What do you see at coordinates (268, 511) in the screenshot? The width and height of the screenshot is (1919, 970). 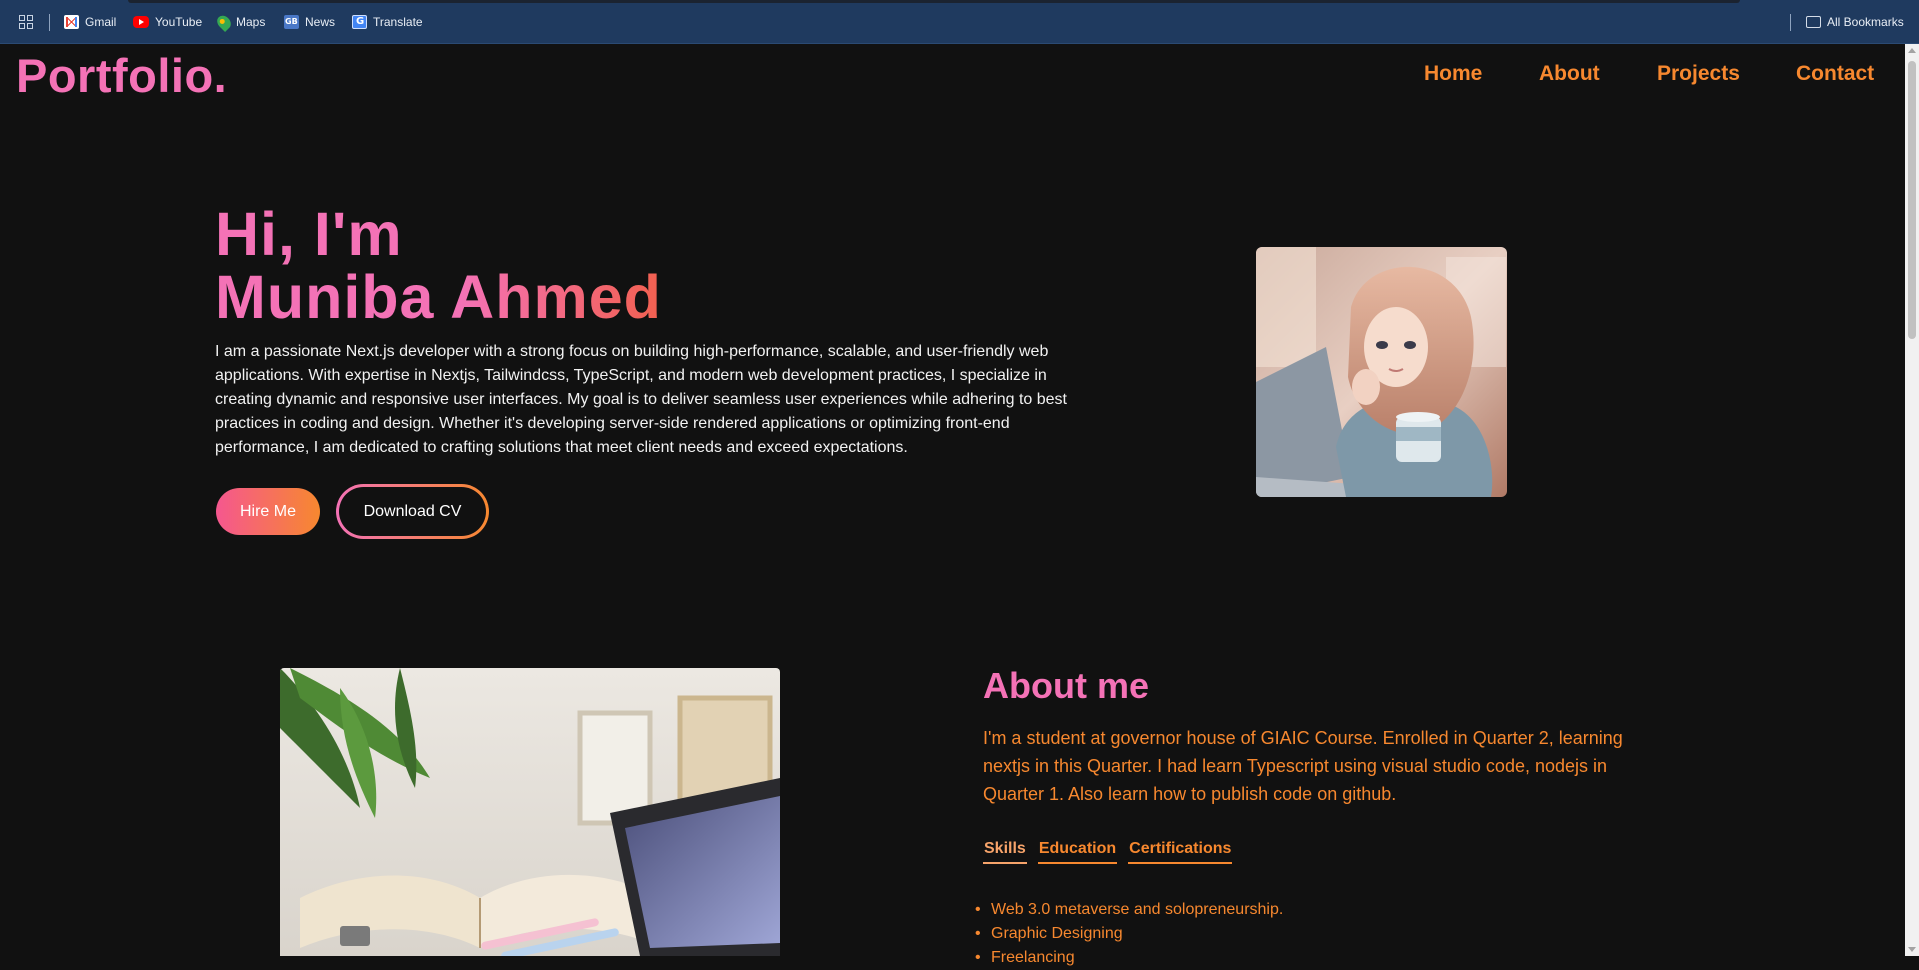 I see `hire-me-button: Hire Me` at bounding box center [268, 511].